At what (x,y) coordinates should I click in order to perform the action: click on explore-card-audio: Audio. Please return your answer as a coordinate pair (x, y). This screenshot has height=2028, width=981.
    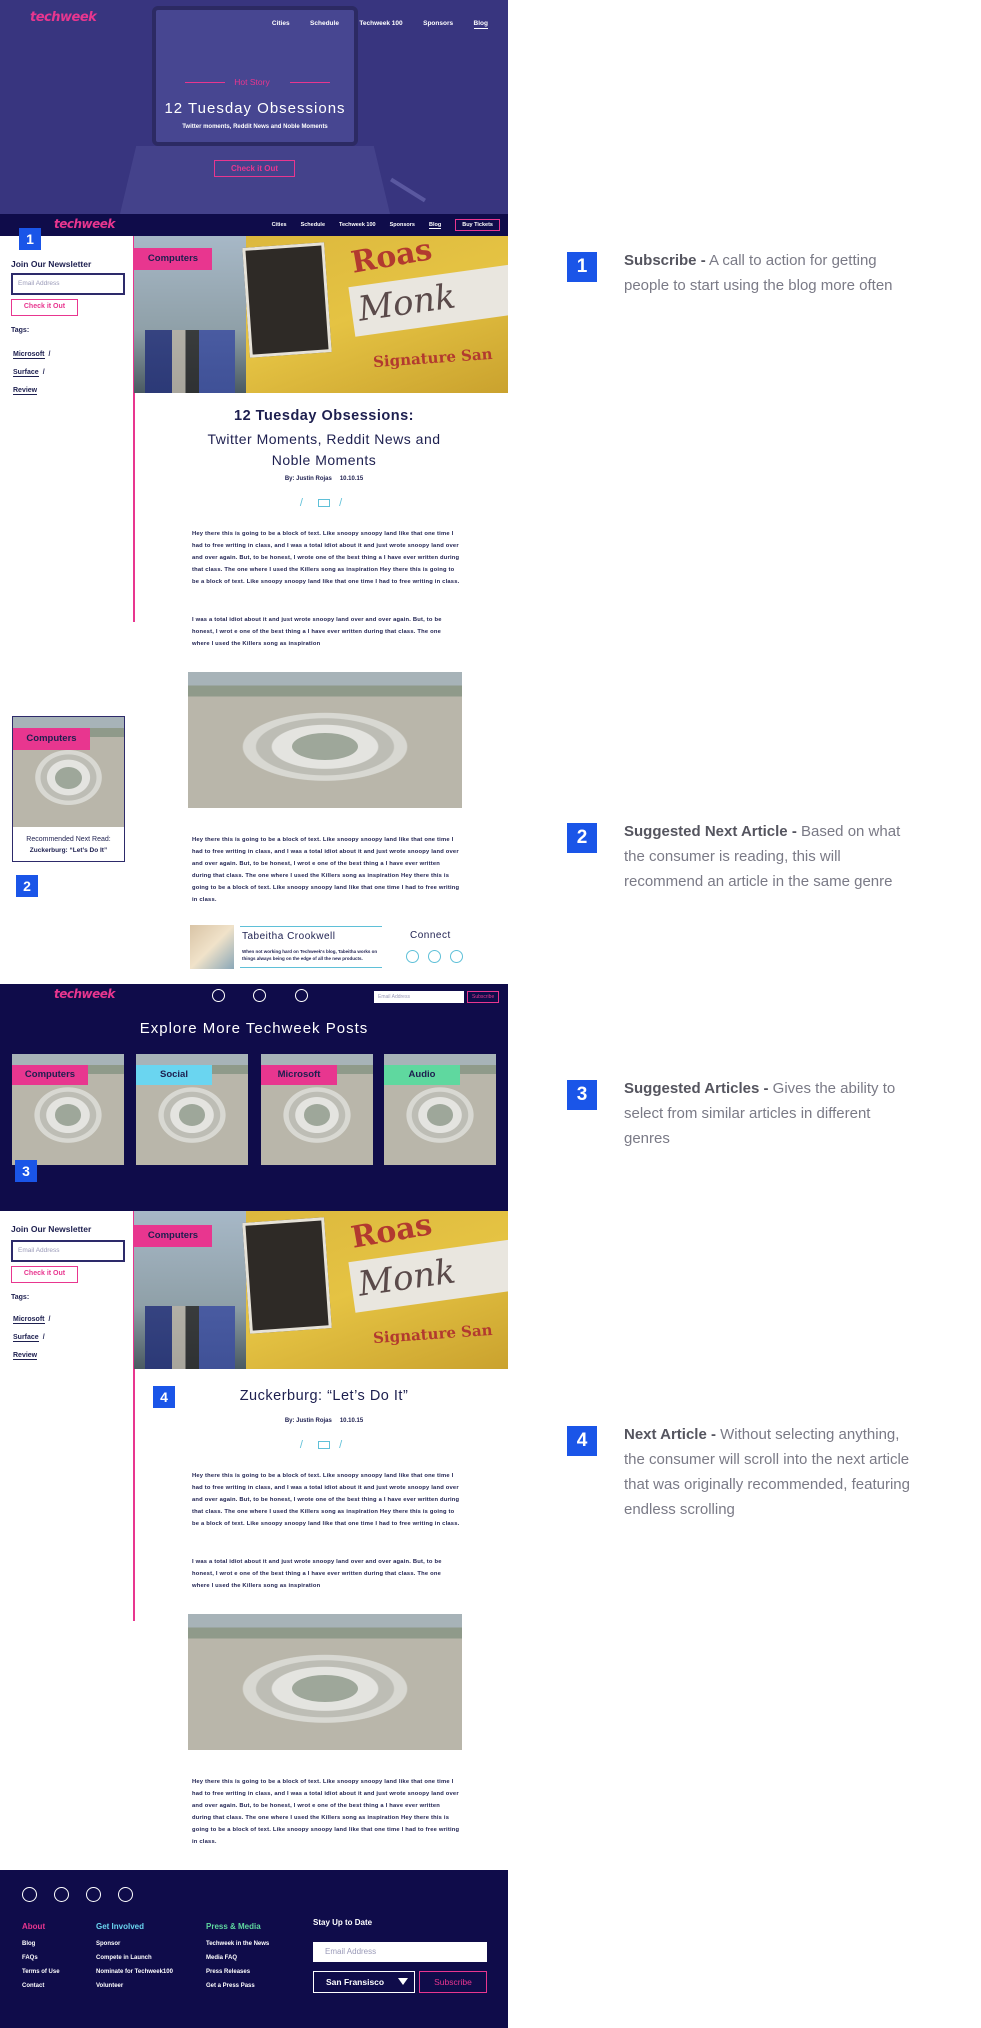
    Looking at the image, I should click on (440, 1109).